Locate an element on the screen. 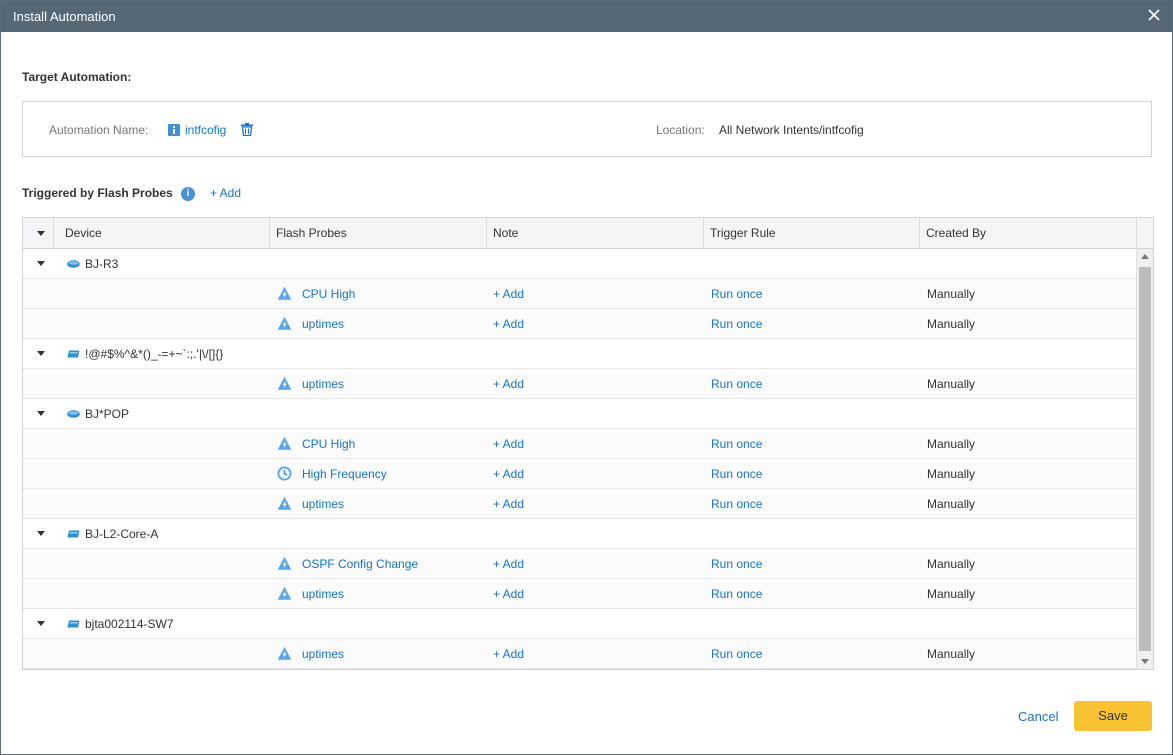  column-header-flash-probes: Flash Probes is located at coordinates (378, 233).